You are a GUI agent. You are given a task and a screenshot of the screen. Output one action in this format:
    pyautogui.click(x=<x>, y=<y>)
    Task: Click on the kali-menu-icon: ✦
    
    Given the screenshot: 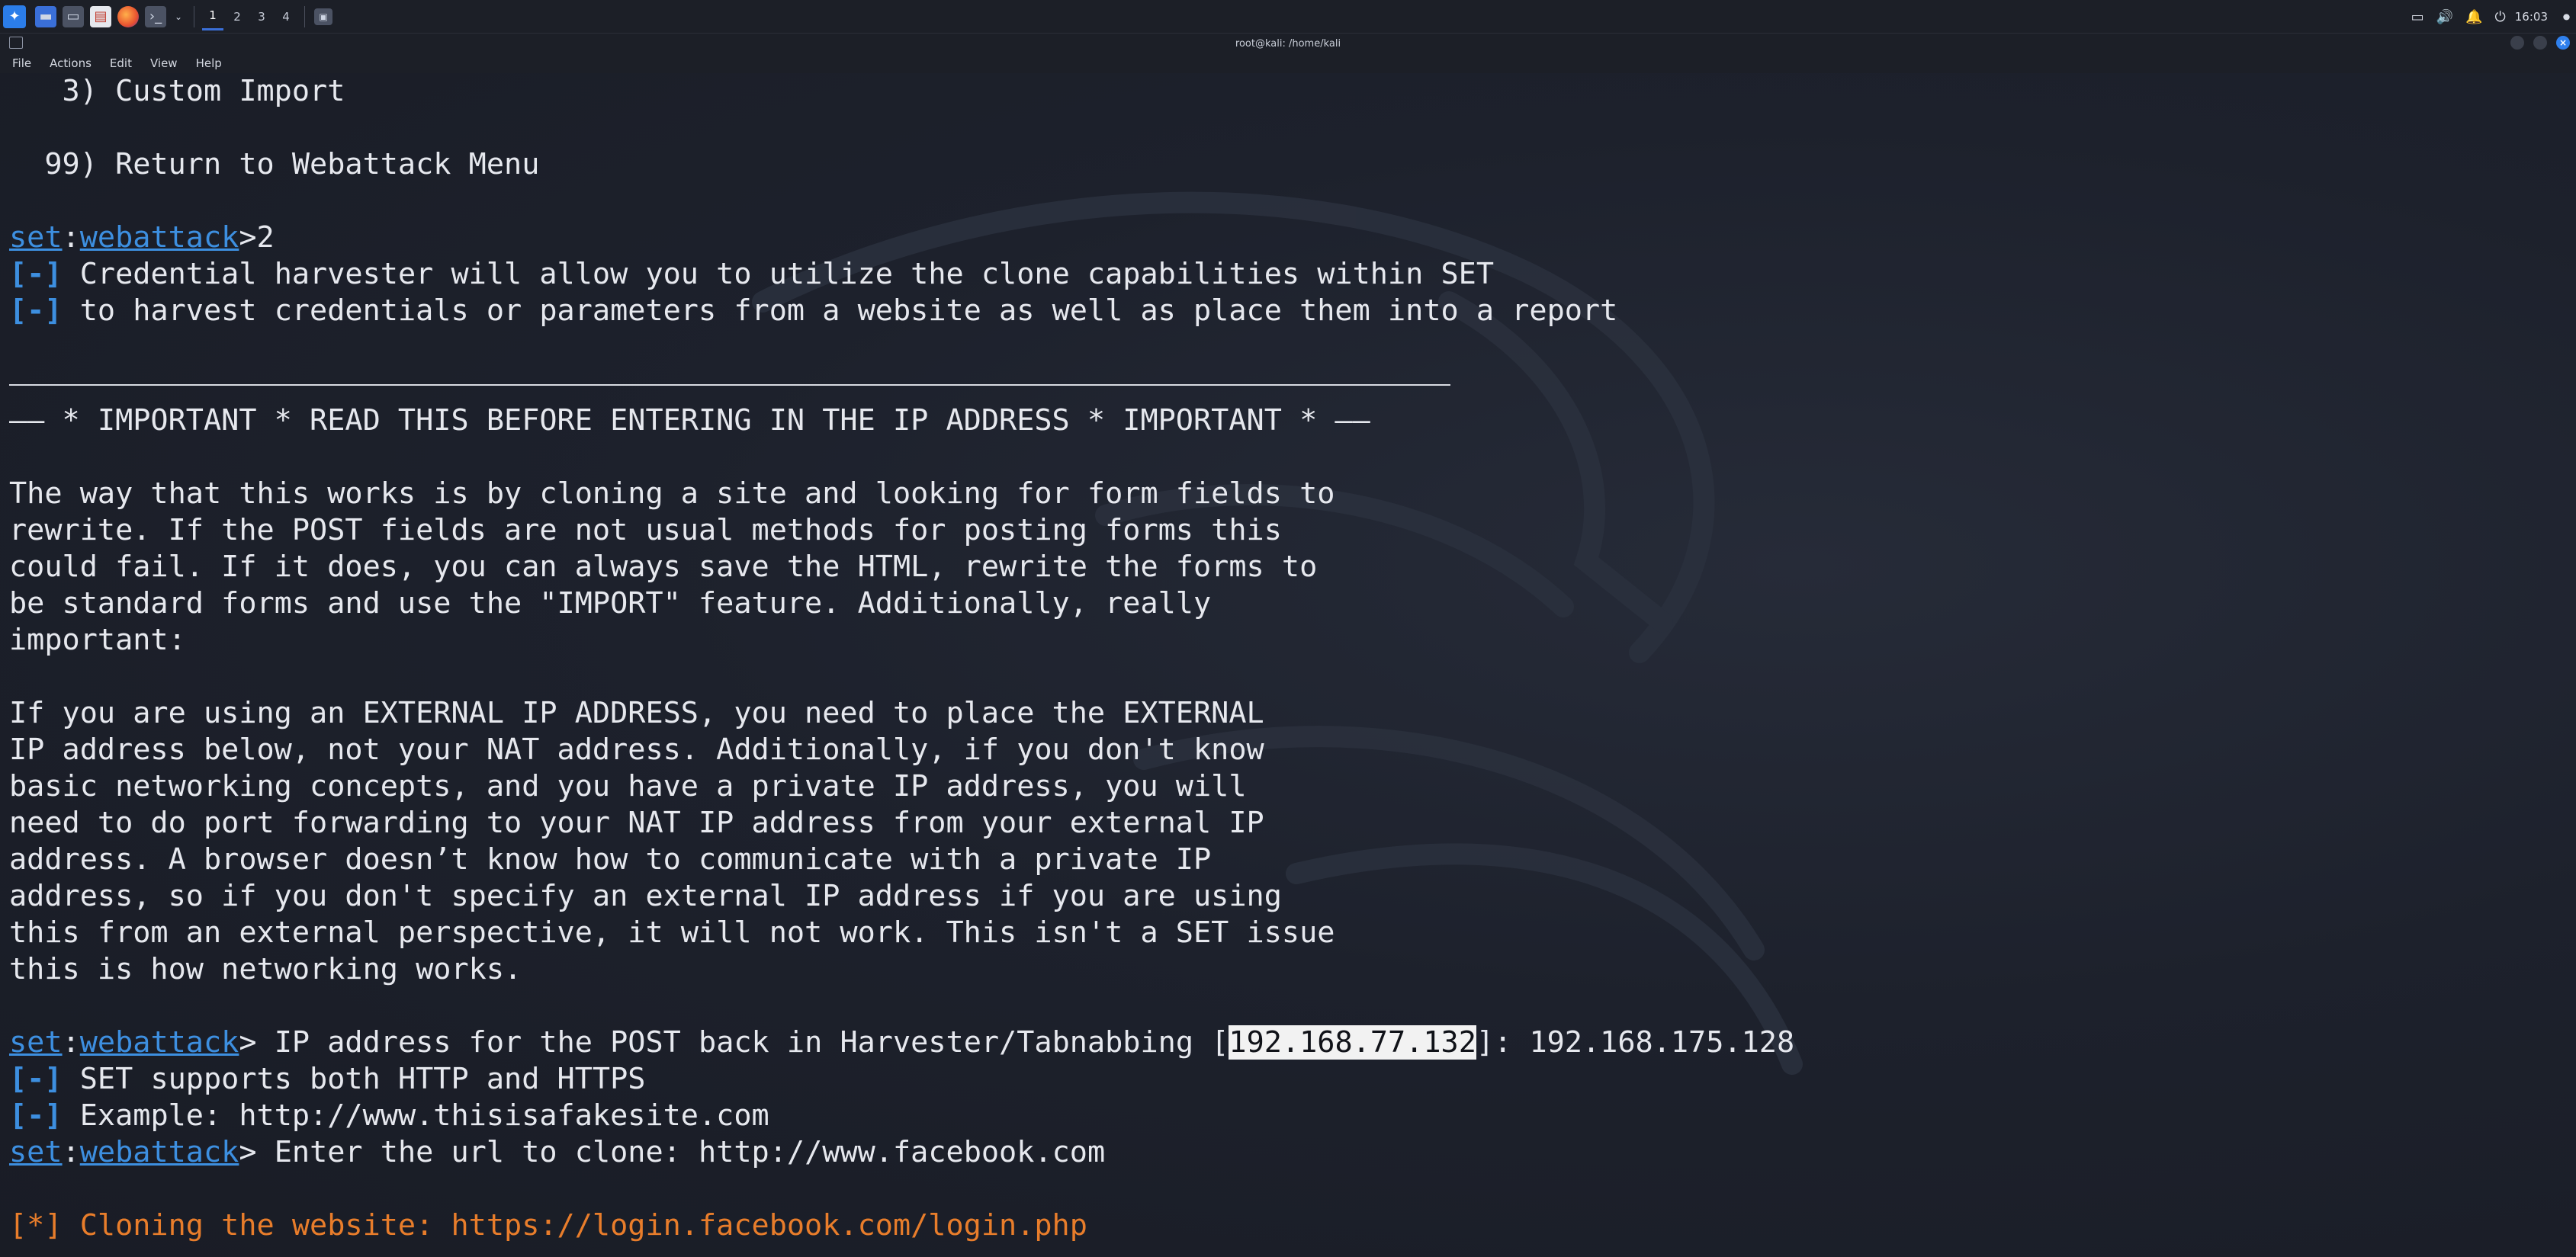 What is the action you would take?
    pyautogui.click(x=14, y=16)
    